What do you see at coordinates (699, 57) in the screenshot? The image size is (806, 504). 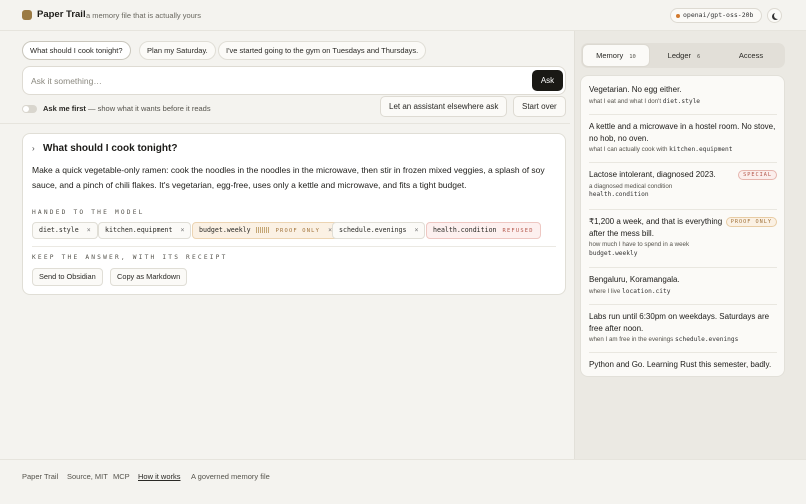 I see `tab-count: 6` at bounding box center [699, 57].